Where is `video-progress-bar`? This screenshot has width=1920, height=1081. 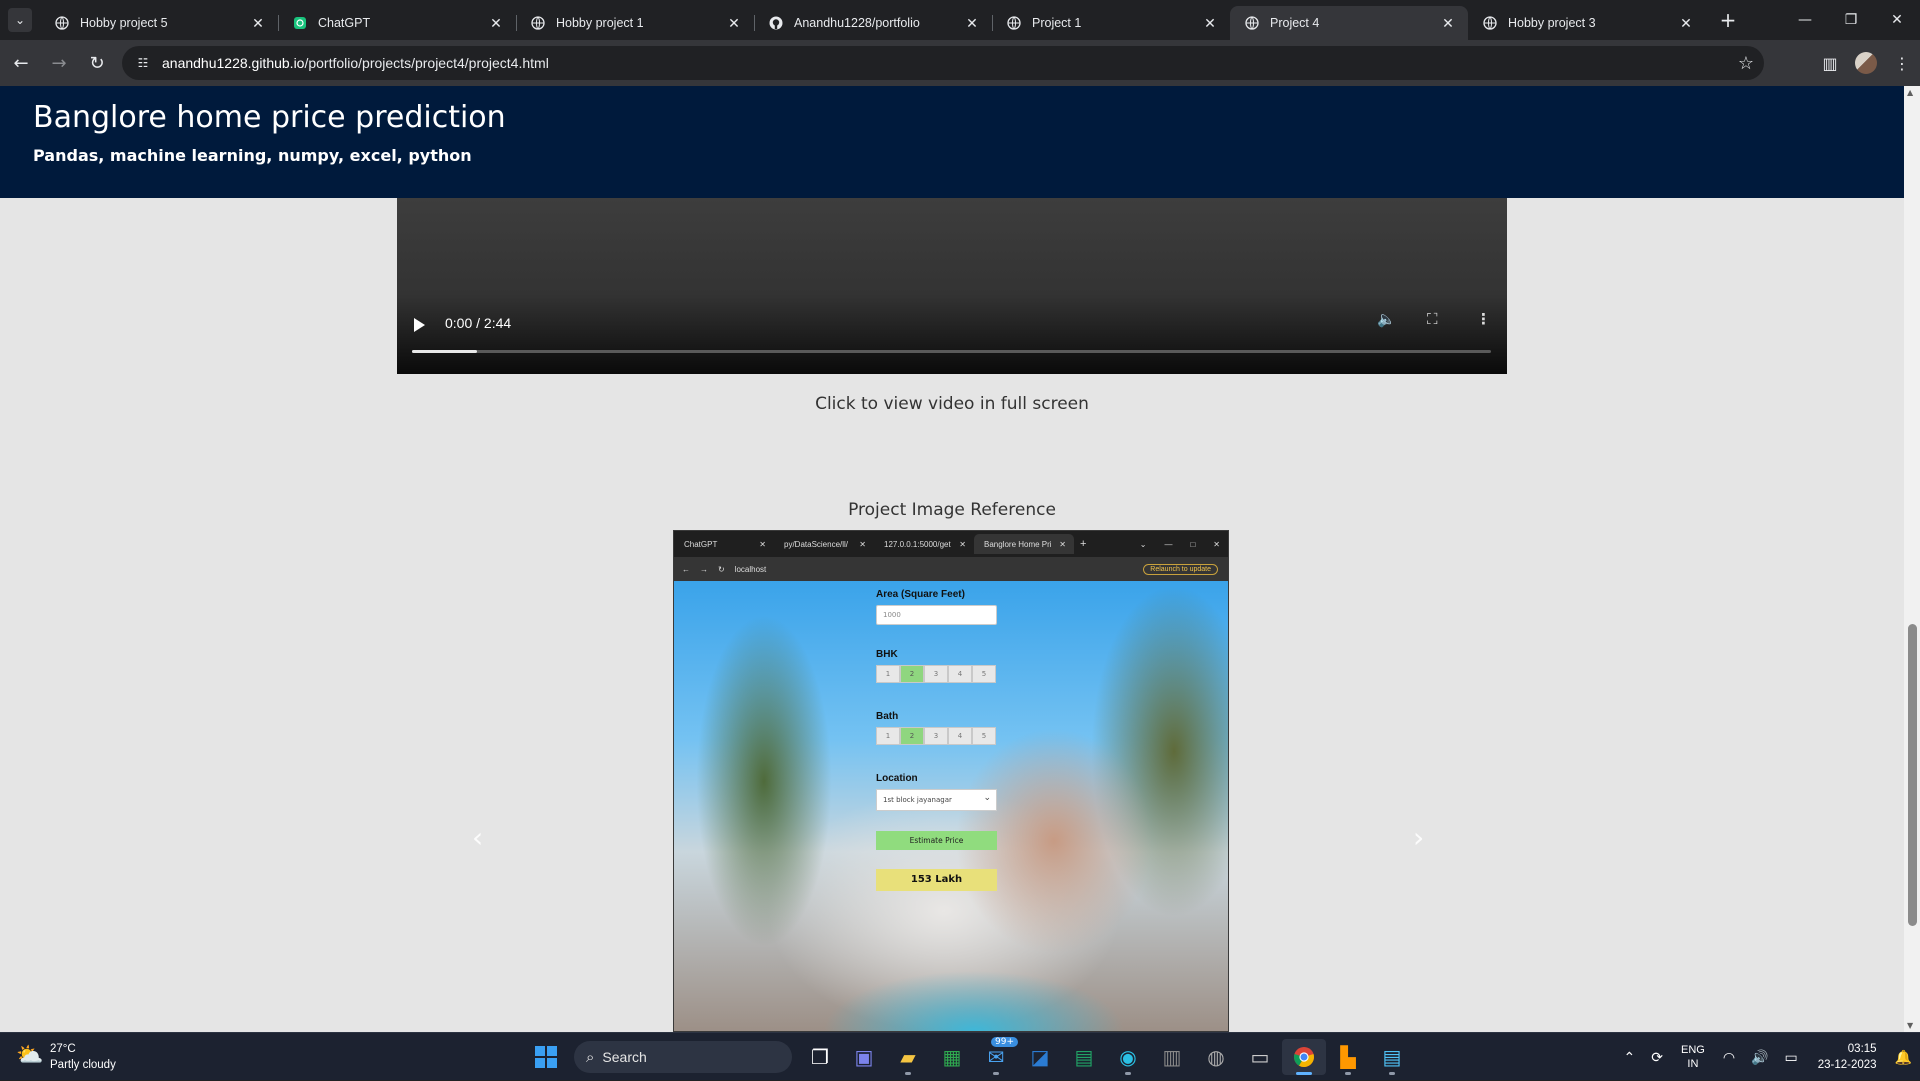 video-progress-bar is located at coordinates (951, 351).